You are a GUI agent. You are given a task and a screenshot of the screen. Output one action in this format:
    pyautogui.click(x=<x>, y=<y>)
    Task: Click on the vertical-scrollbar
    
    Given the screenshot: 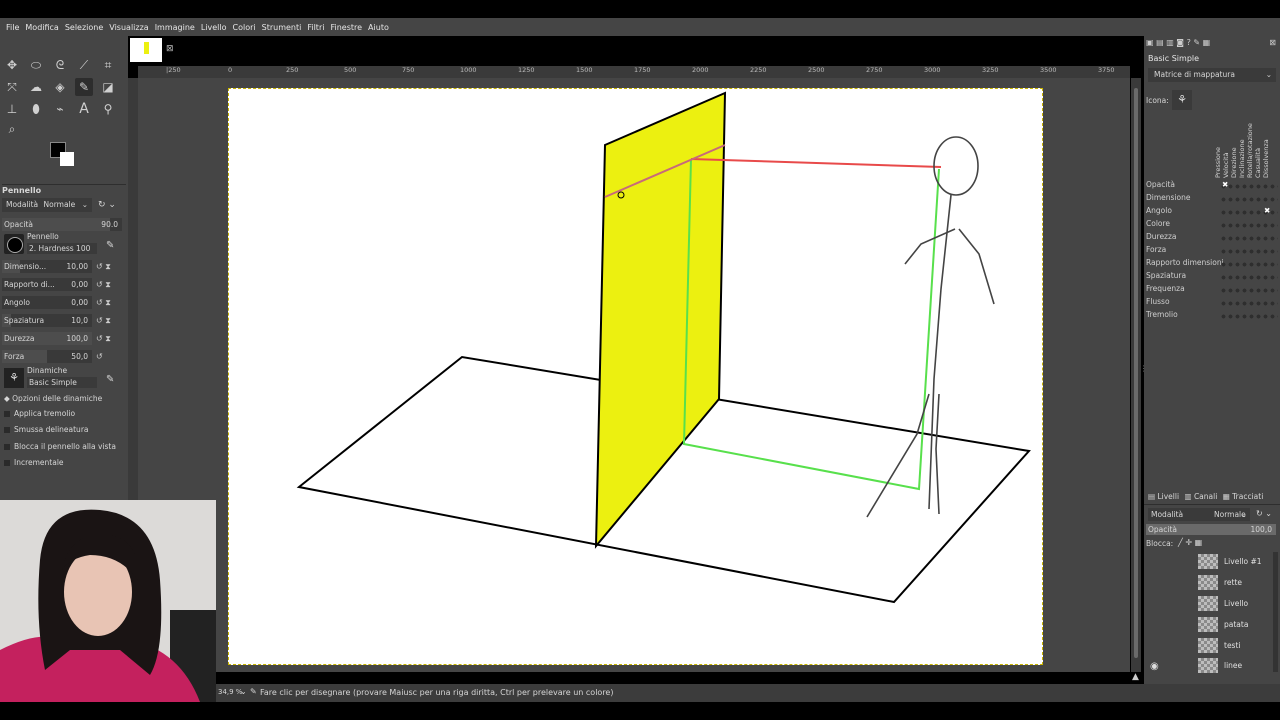 What is the action you would take?
    pyautogui.click(x=1136, y=375)
    